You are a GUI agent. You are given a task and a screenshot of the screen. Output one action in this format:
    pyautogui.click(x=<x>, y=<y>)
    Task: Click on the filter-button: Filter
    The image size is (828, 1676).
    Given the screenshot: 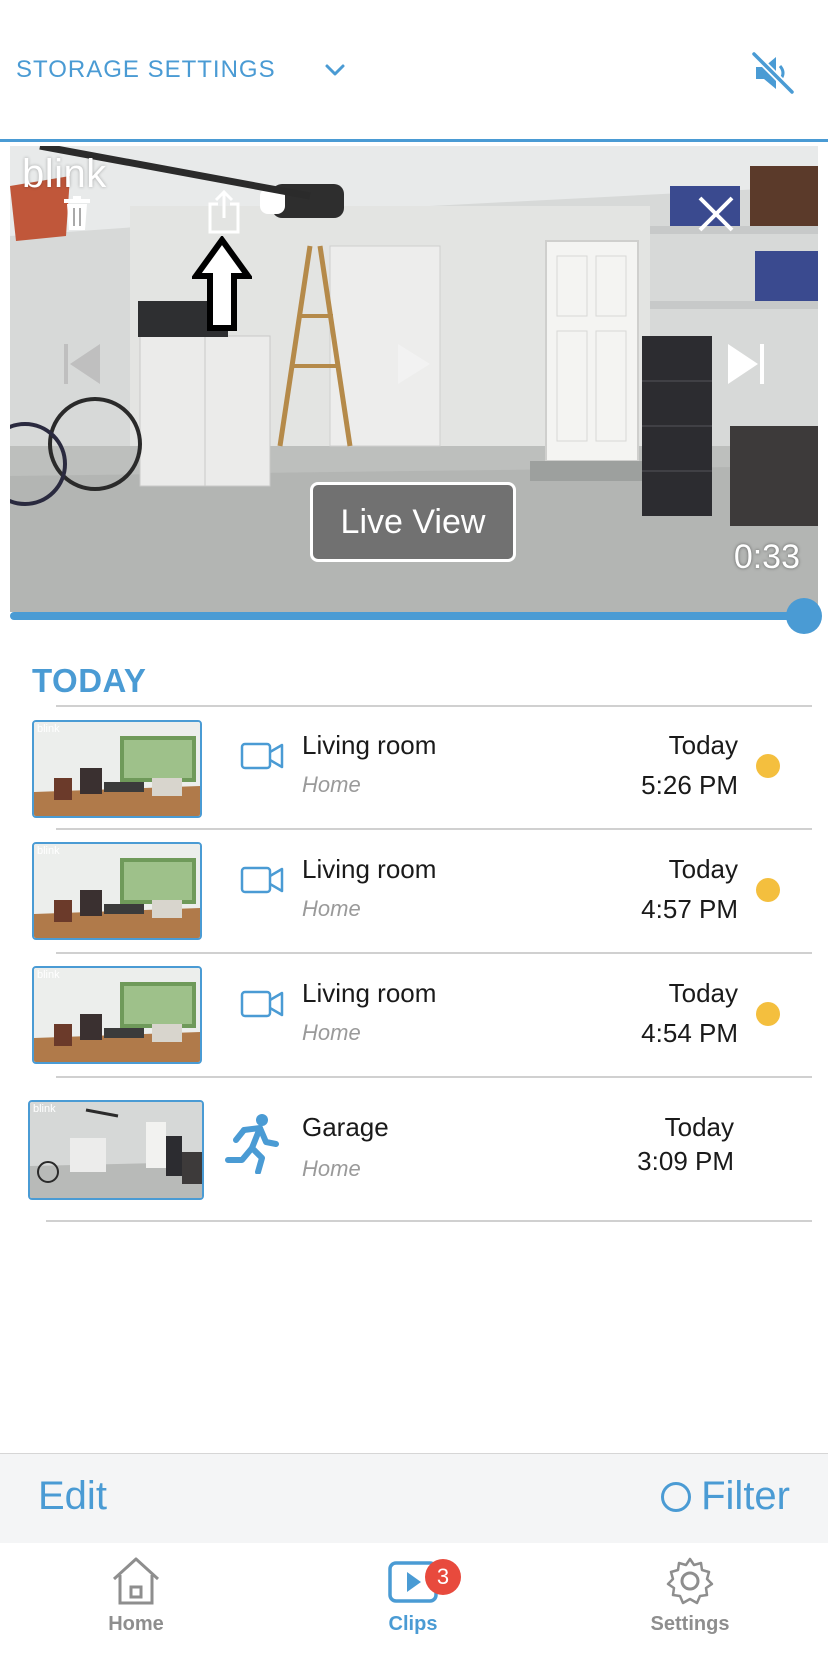 What is the action you would take?
    pyautogui.click(x=725, y=1496)
    